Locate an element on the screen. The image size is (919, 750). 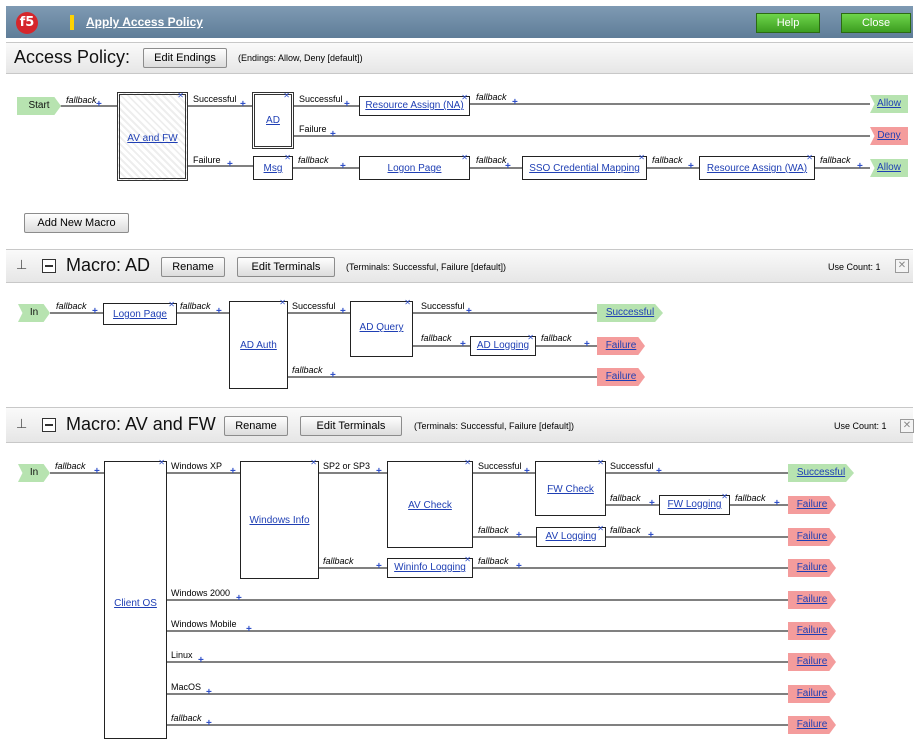
node-label: AD Query is located at coordinates (381, 327).